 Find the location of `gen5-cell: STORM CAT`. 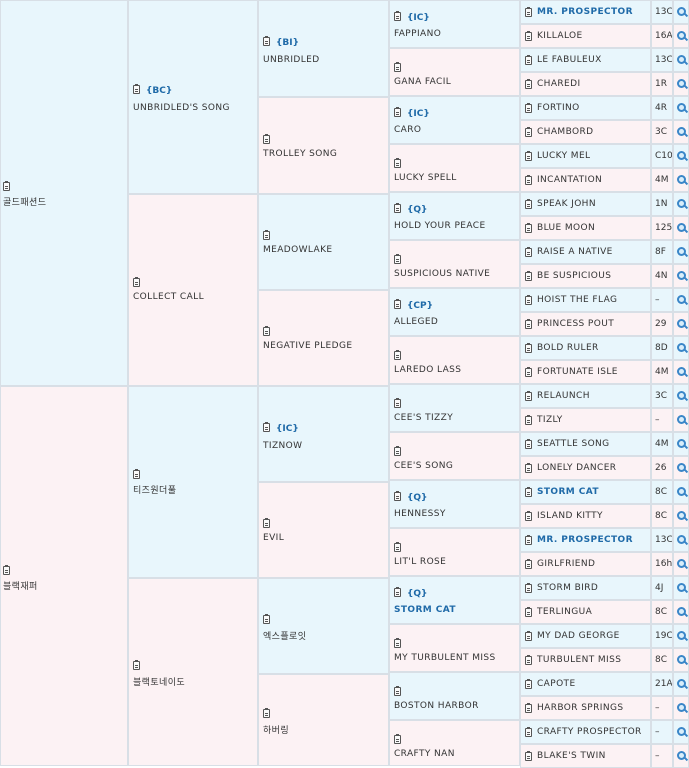

gen5-cell: STORM CAT is located at coordinates (585, 492).